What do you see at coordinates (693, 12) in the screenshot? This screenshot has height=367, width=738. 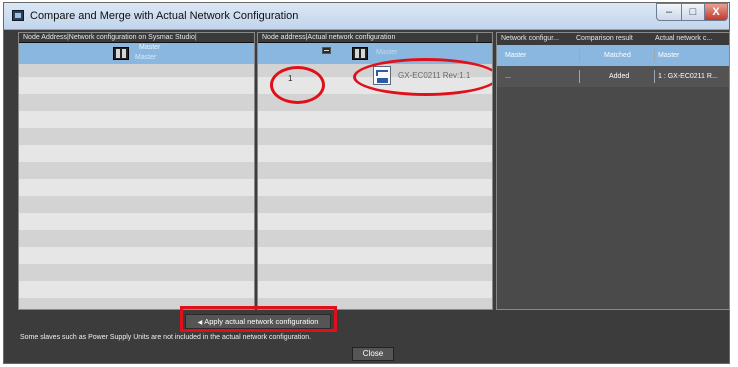 I see `maximize-button: □` at bounding box center [693, 12].